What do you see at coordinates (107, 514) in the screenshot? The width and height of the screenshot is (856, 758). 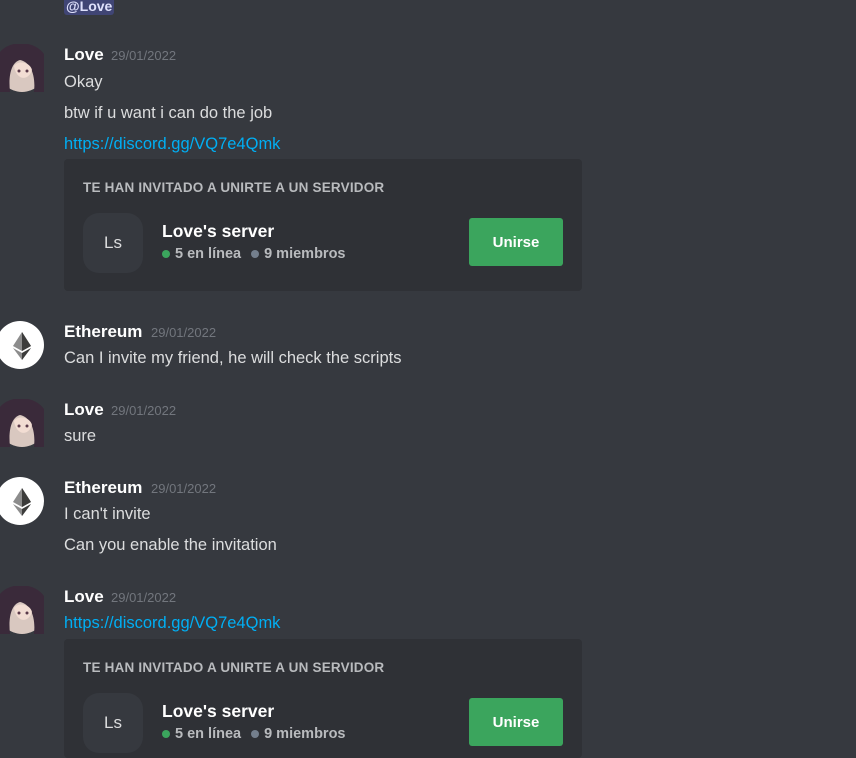 I see `message-text: I can't invite` at bounding box center [107, 514].